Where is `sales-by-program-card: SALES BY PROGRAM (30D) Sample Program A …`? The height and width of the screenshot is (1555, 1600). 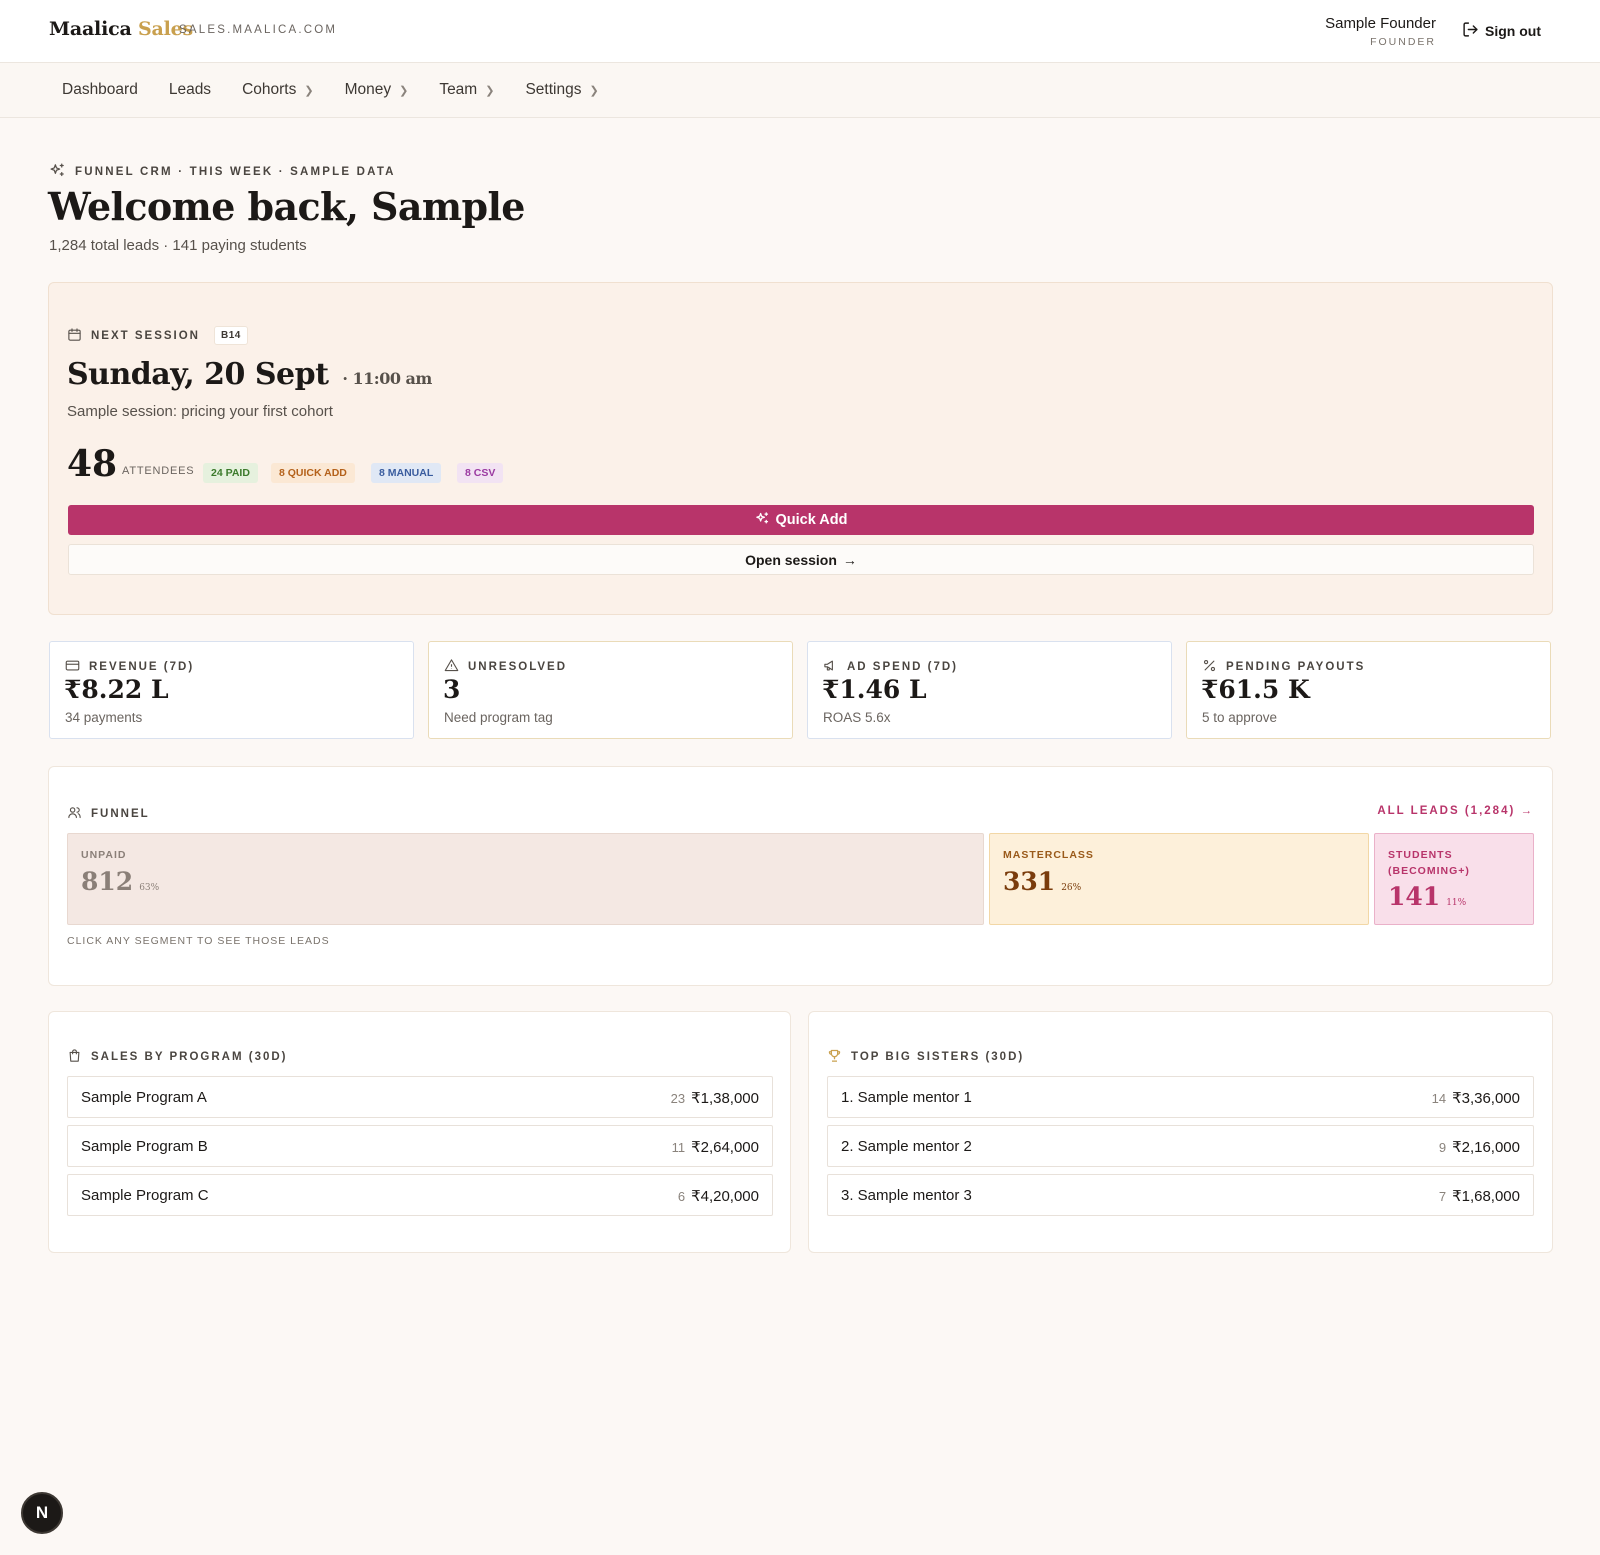
sales-by-program-card: SALES BY PROGRAM (30D) Sample Program A … is located at coordinates (419, 1132).